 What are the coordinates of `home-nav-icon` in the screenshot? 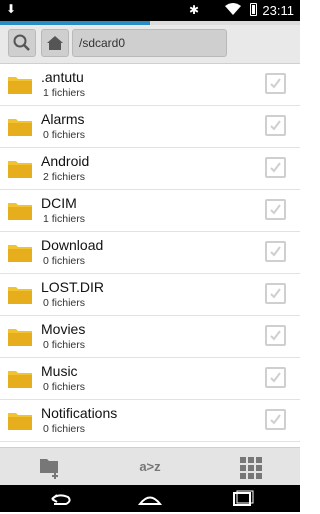 It's located at (150, 500).